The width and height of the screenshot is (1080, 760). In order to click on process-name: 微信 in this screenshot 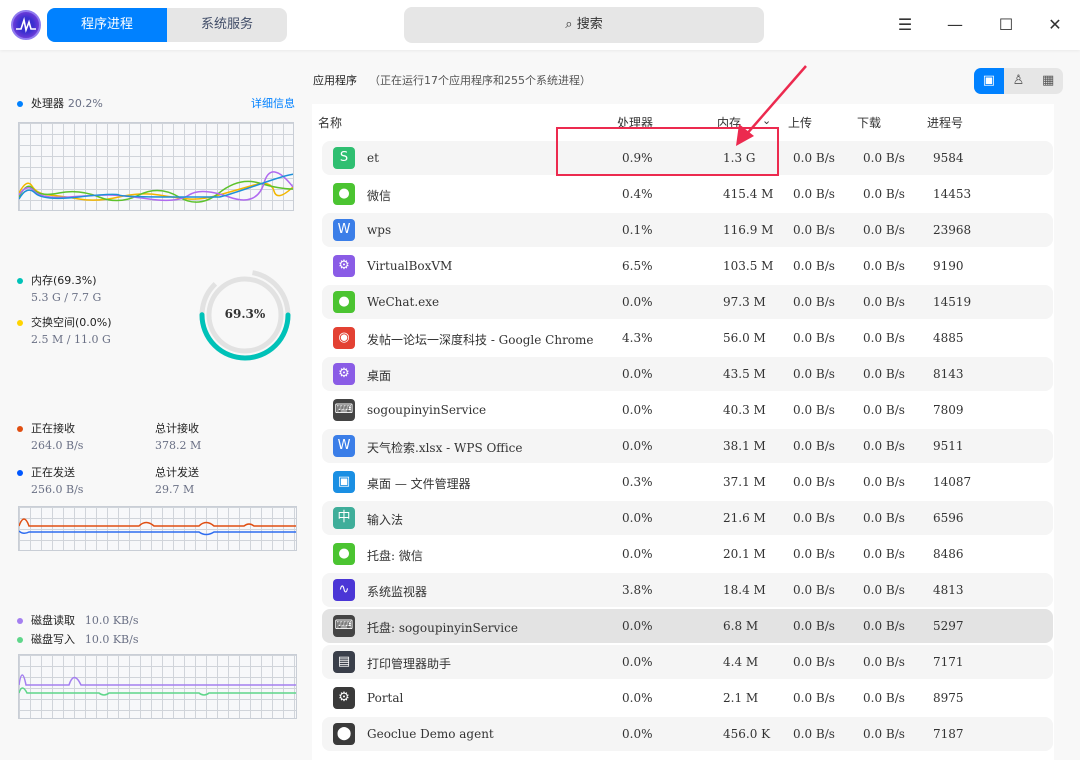, I will do `click(379, 196)`.